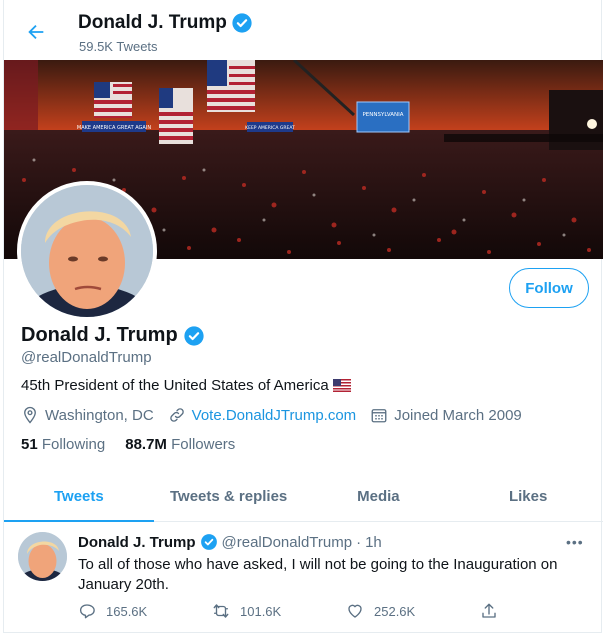 This screenshot has width=605, height=633. What do you see at coordinates (231, 86) in the screenshot?
I see `banner-flag-right` at bounding box center [231, 86].